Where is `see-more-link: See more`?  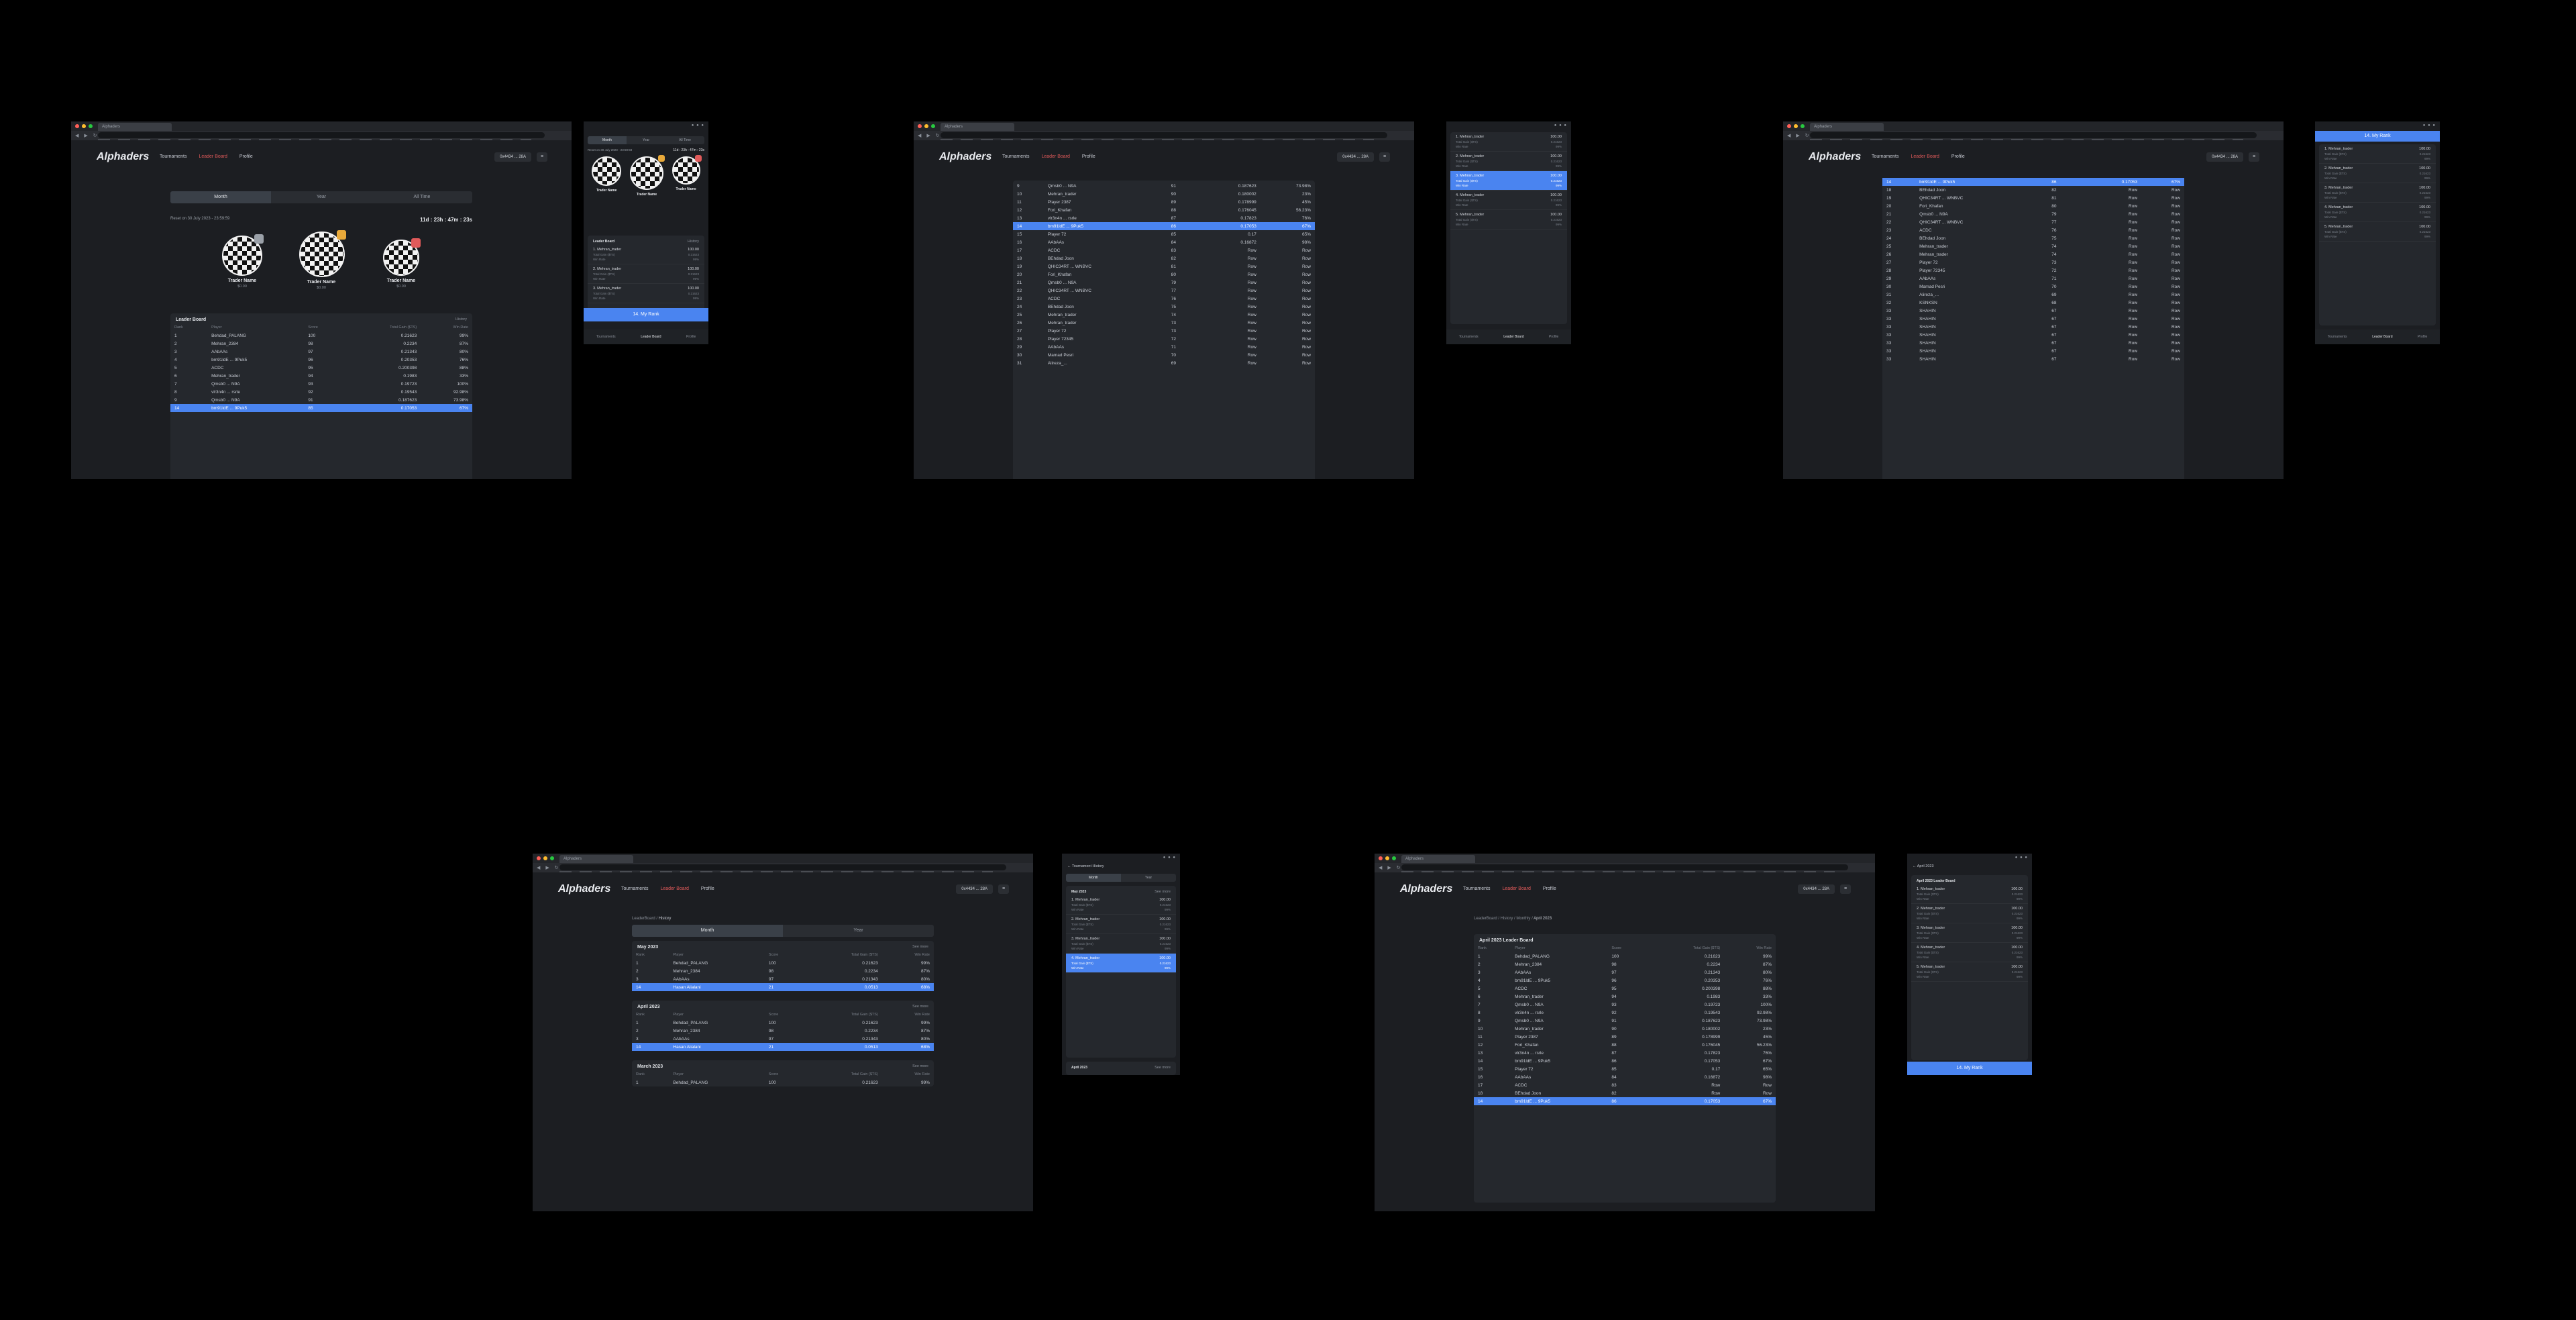
see-more-link: See more is located at coordinates (920, 1007).